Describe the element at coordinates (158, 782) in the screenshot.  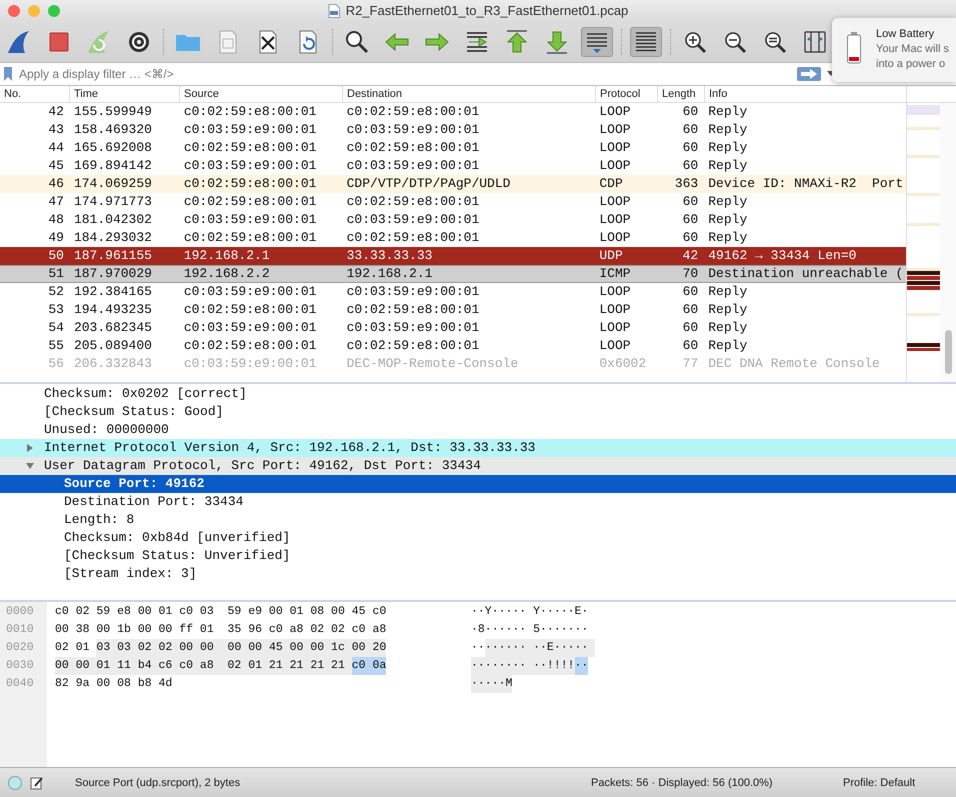
I see `status-text: Source Port (udp.srcport), 2 bytes` at that location.